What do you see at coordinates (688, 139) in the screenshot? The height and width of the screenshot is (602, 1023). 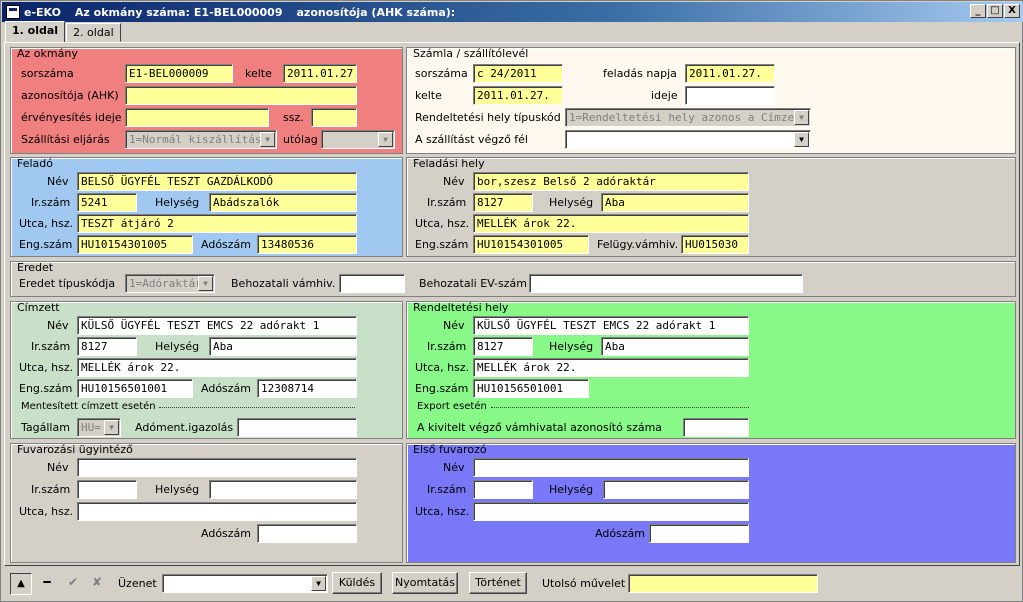 I see `select-szallito-fel: ▼` at bounding box center [688, 139].